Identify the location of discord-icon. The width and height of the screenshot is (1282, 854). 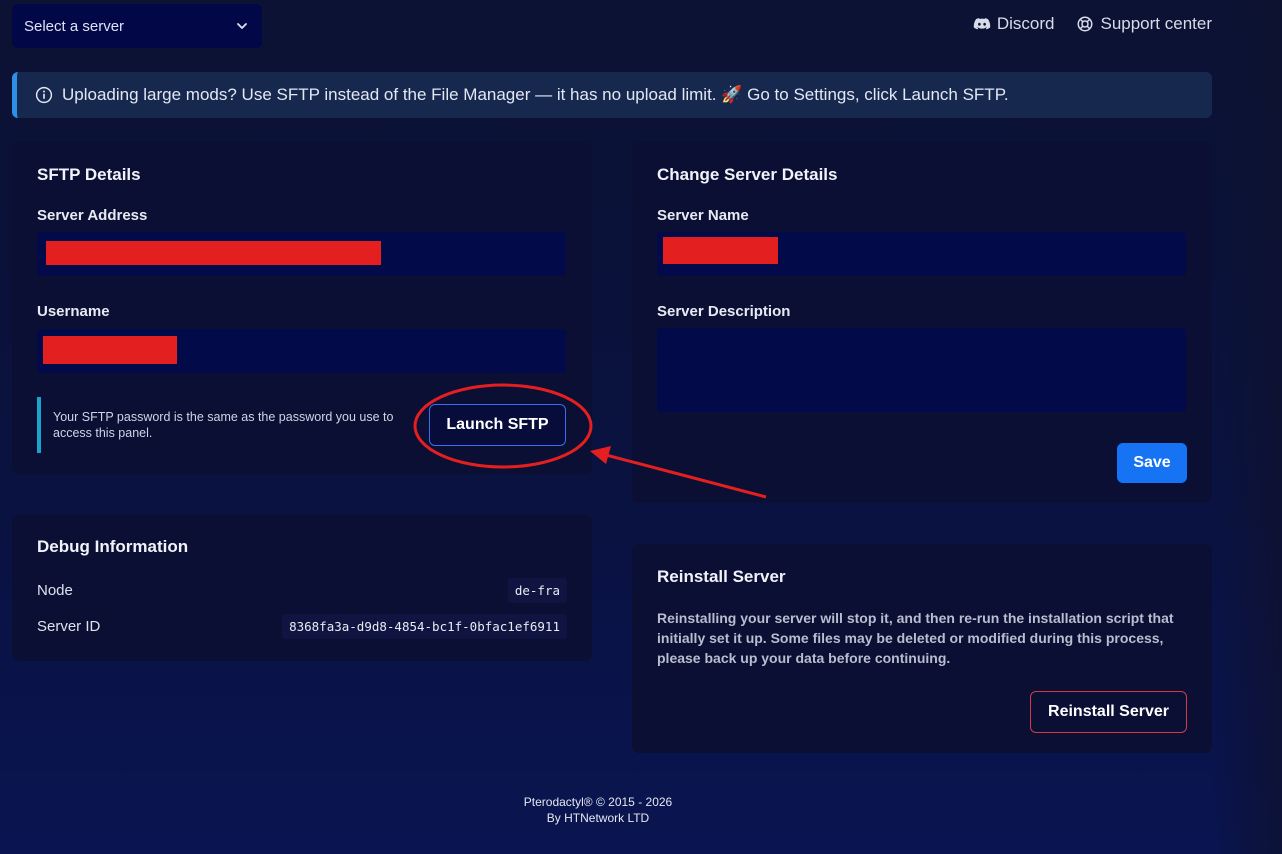
(982, 24).